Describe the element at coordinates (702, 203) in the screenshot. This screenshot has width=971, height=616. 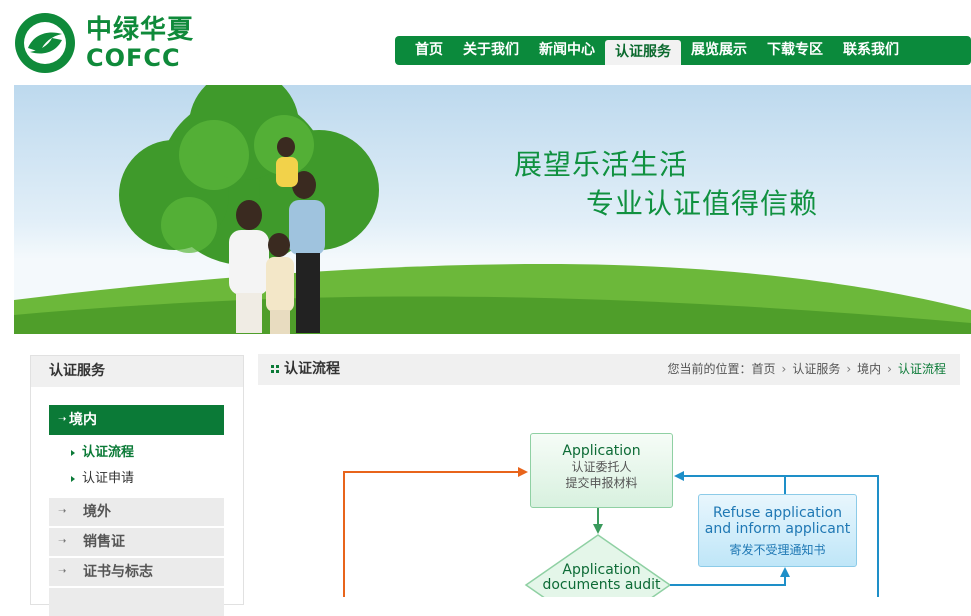
I see `banner-slogan-line2: 专业认证值得信赖` at that location.